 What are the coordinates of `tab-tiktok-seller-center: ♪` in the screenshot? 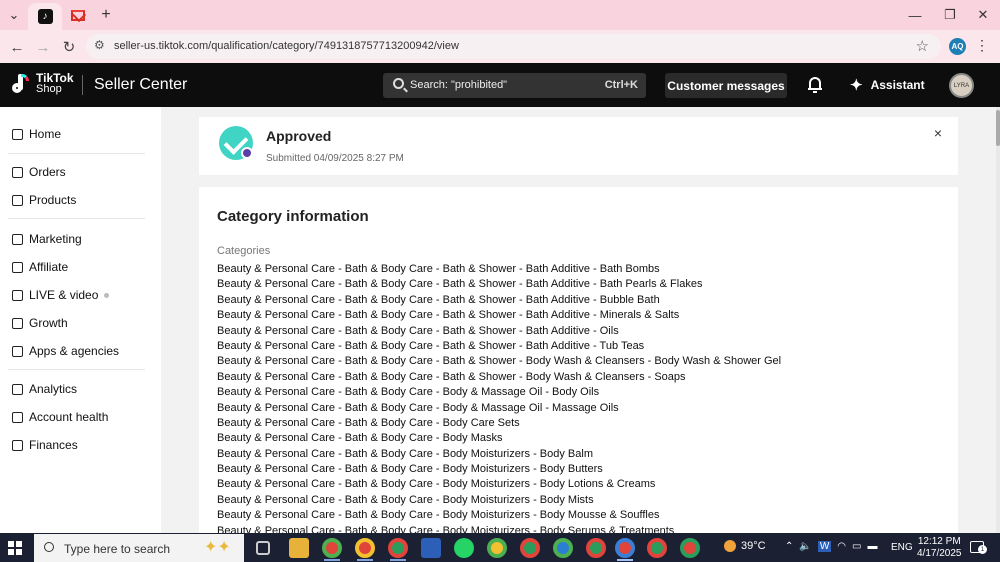 It's located at (45, 16).